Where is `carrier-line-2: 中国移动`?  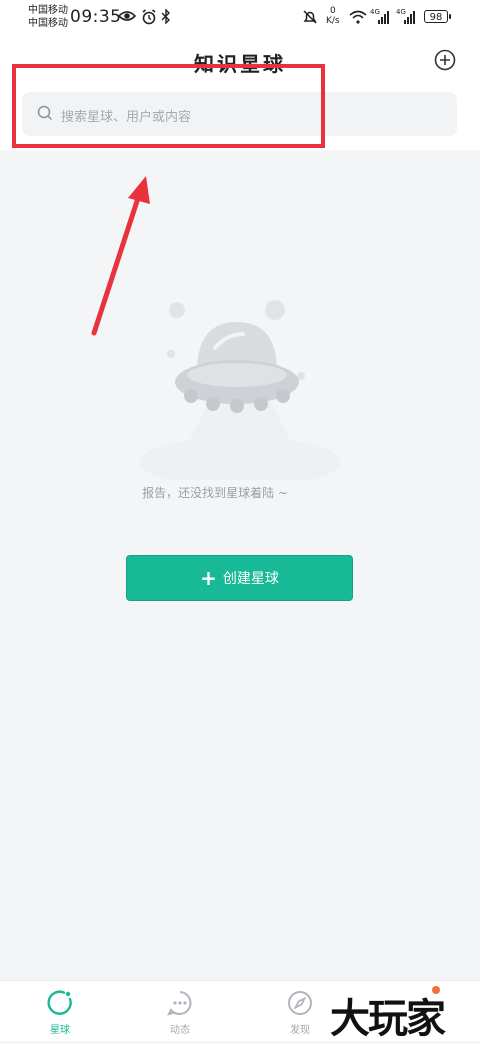
carrier-line-2: 中国移动 is located at coordinates (48, 23).